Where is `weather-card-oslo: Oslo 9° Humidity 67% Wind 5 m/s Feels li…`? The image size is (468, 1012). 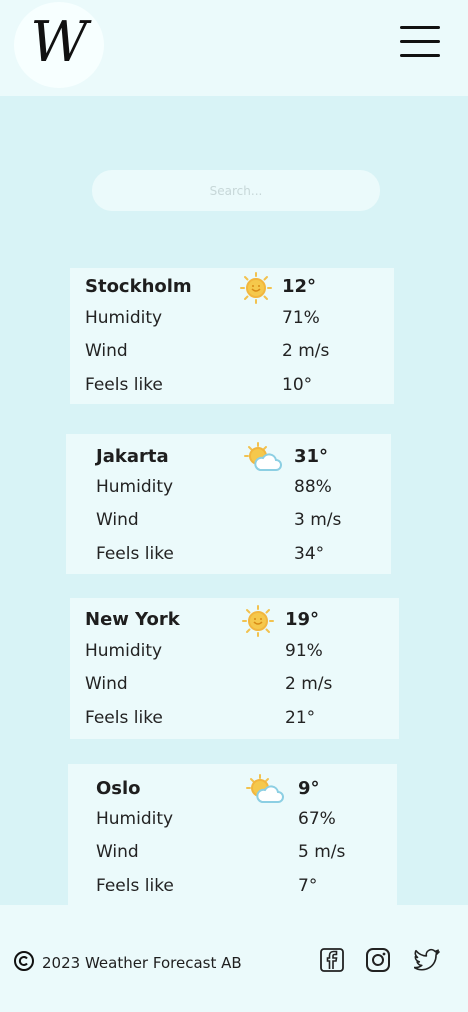 weather-card-oslo: Oslo 9° Humidity 67% Wind 5 m/s Feels li… is located at coordinates (232, 834).